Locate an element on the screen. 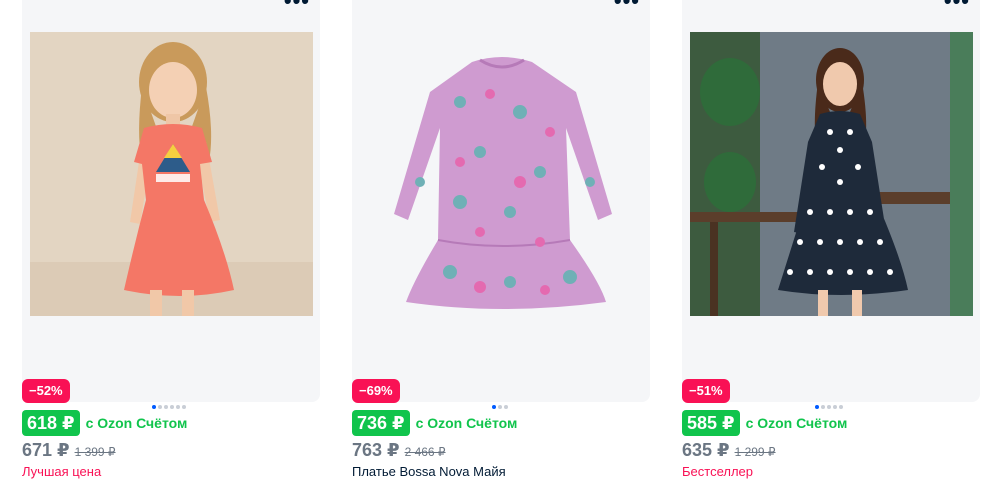 The height and width of the screenshot is (479, 1000). card-price-row: 585 ₽ с Ozon Счётом is located at coordinates (764, 423).